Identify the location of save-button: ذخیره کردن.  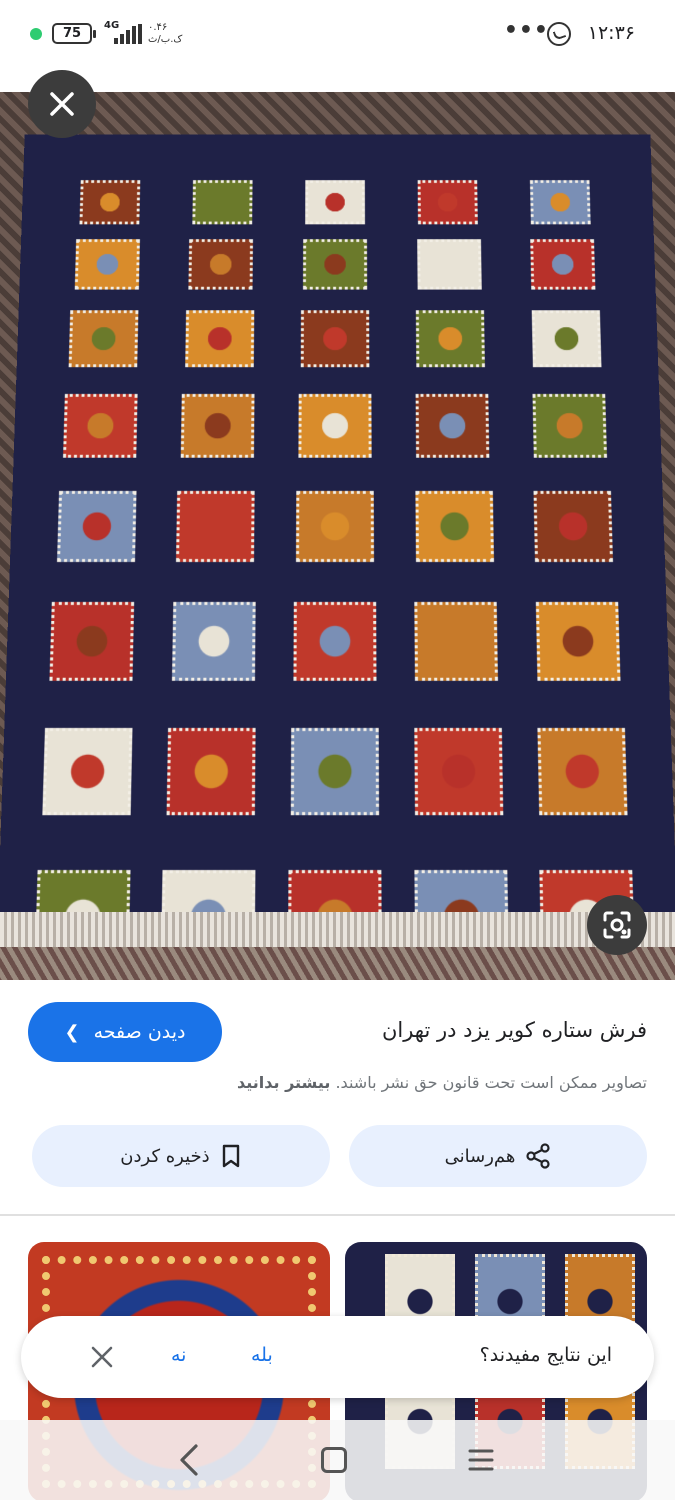
(181, 1156).